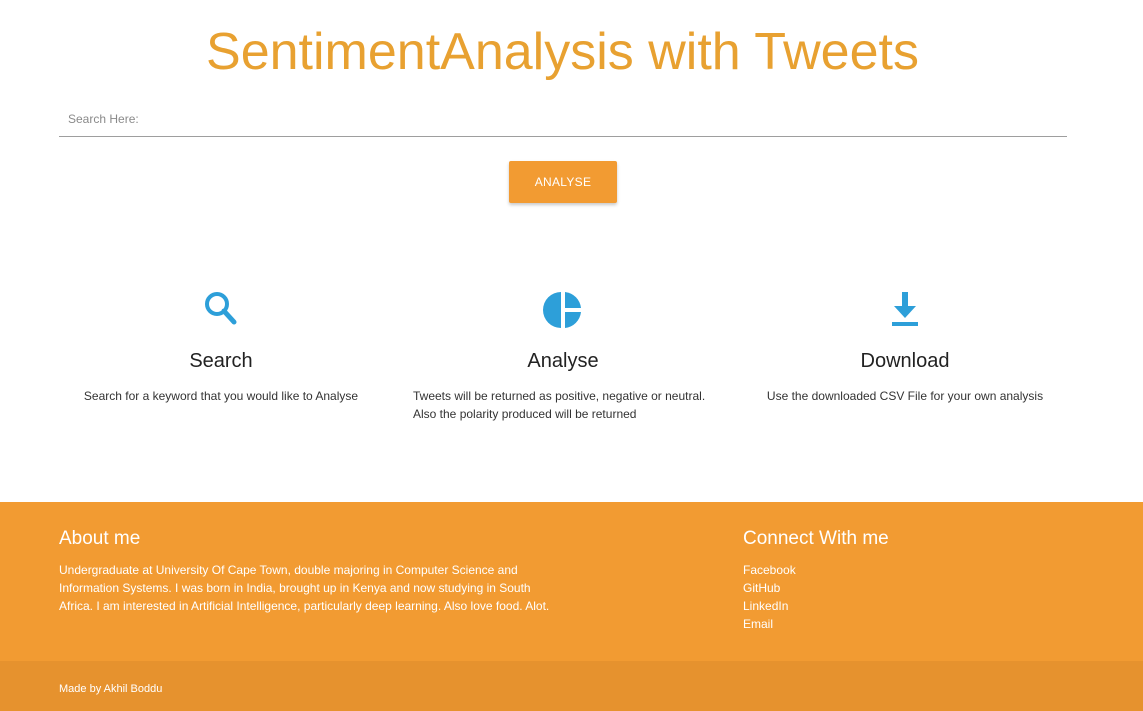 Image resolution: width=1143 pixels, height=711 pixels. What do you see at coordinates (769, 597) in the screenshot?
I see `connect-links: Facebook GitHub LinkedIn Email` at bounding box center [769, 597].